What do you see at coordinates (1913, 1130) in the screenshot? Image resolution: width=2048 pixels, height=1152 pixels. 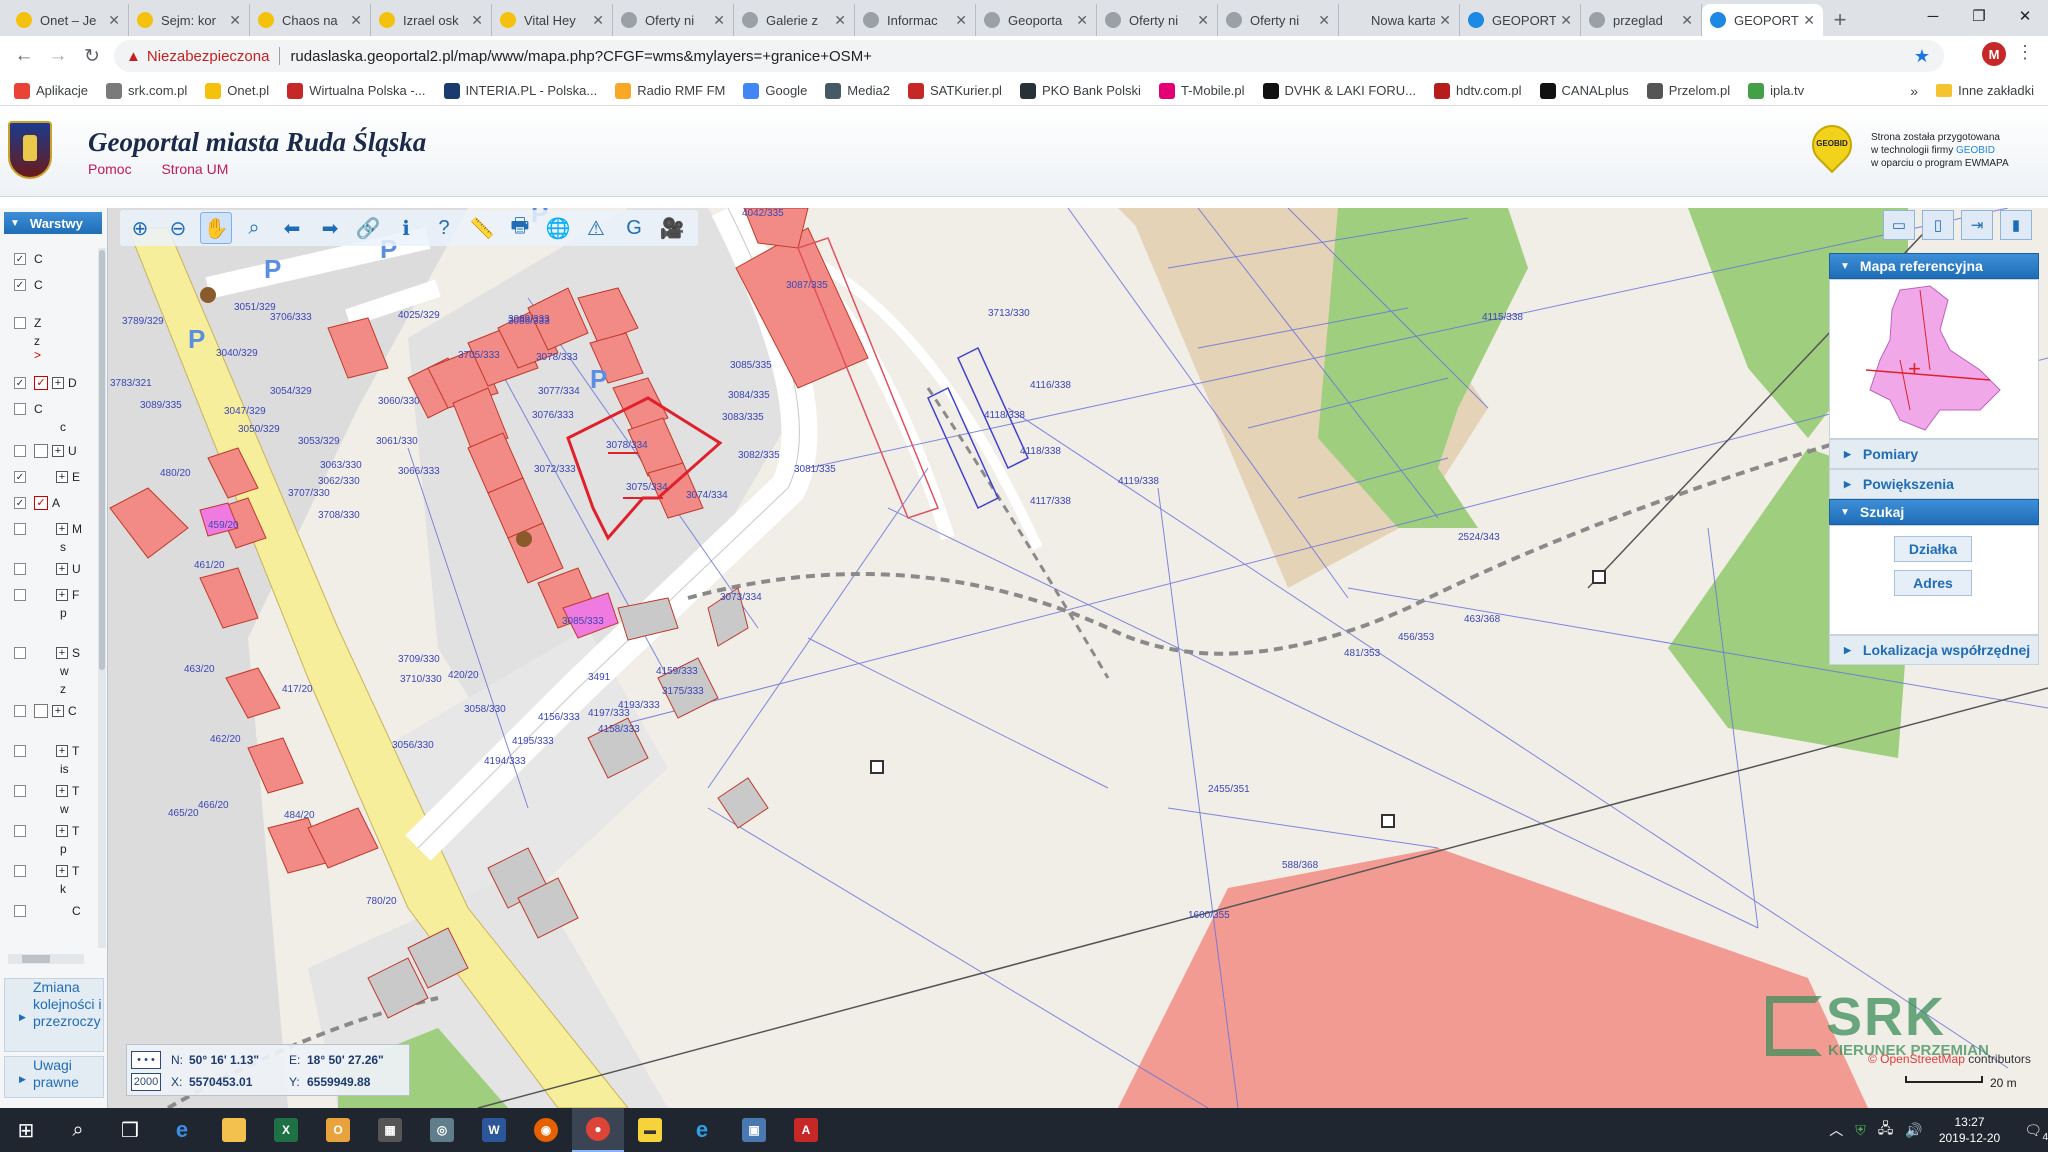 I see `volume-icon: 🔊` at bounding box center [1913, 1130].